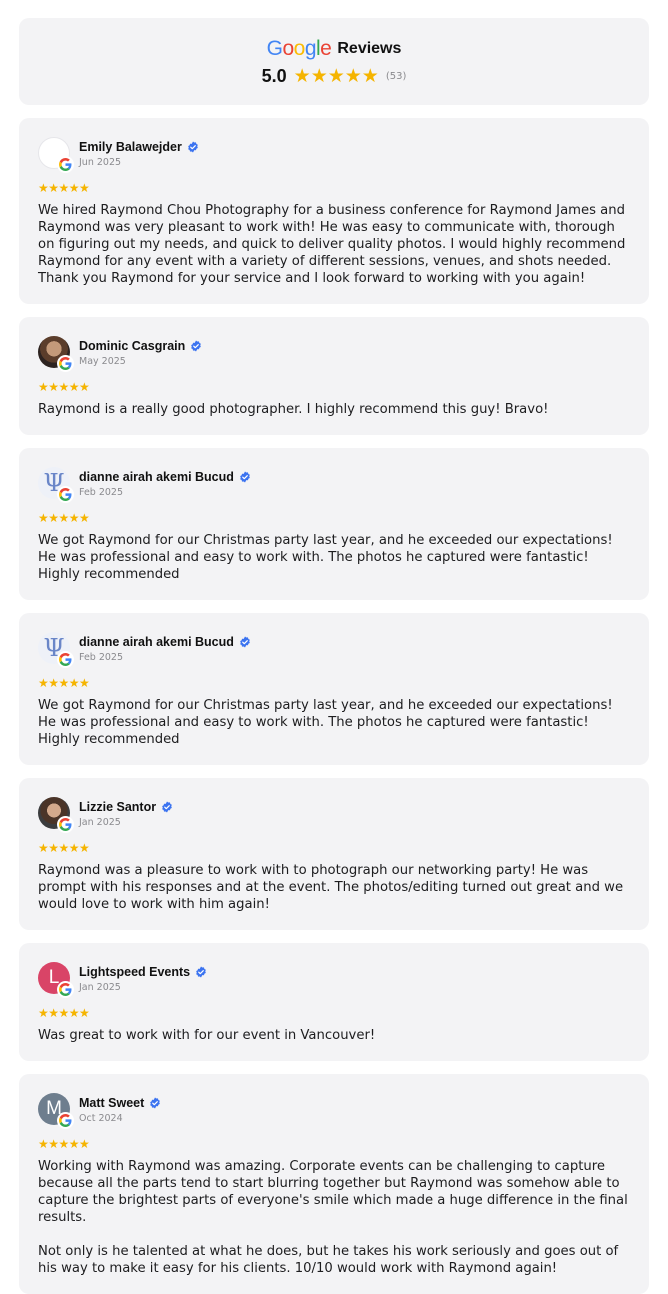  Describe the element at coordinates (274, 75) in the screenshot. I see `average-rating: 5.0` at that location.